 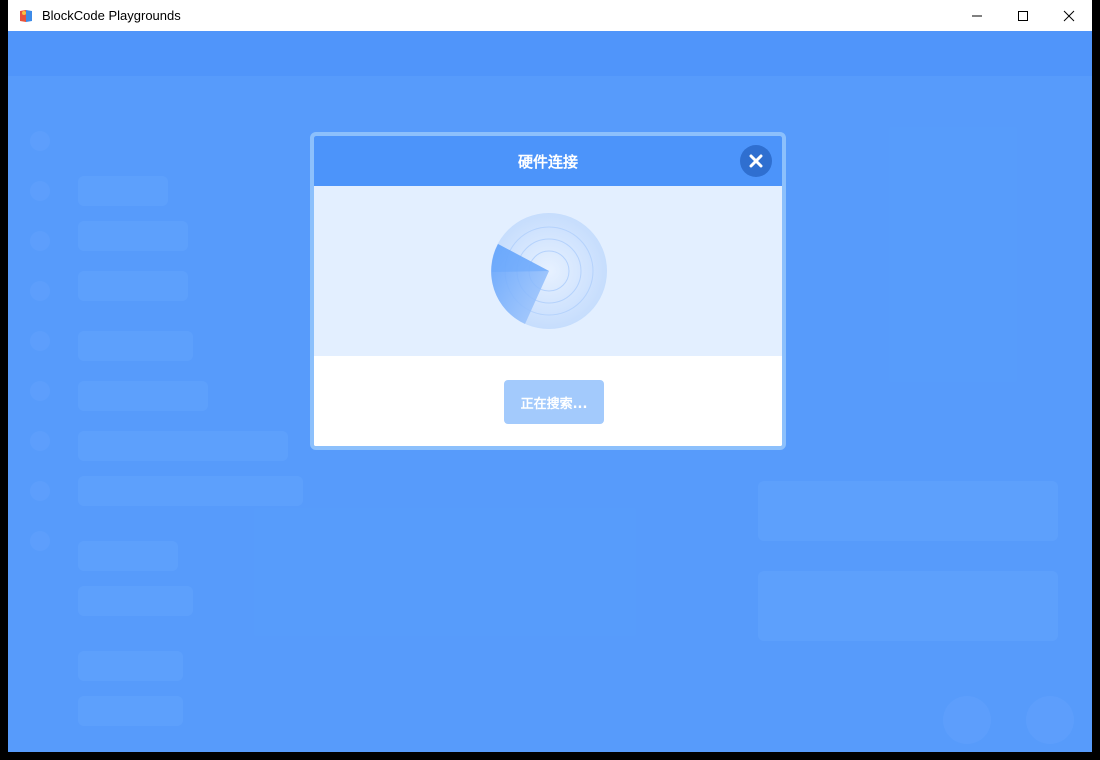 I want to click on minimize-button, so click(x=977, y=15).